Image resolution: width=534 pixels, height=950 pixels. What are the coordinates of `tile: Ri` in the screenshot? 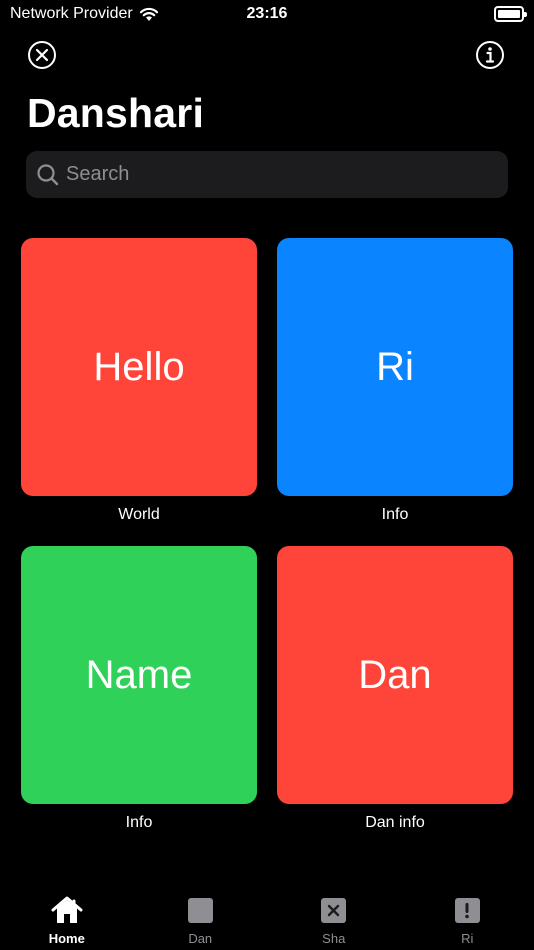 It's located at (395, 367).